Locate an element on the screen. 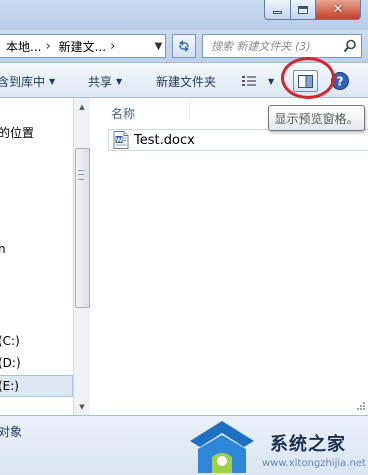 This screenshot has width=368, height=475. scroll-up-icon: ▲ is located at coordinates (82, 106).